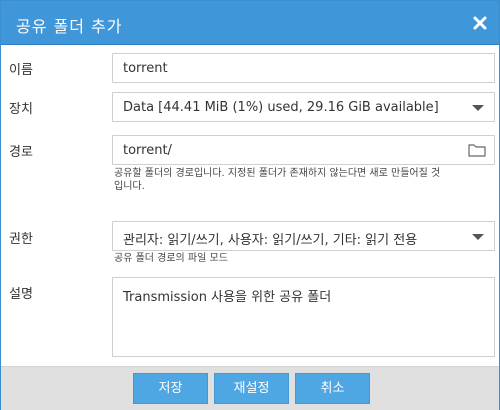 Image resolution: width=500 pixels, height=410 pixels. I want to click on path-hint-line-2: 입니다., so click(129, 186).